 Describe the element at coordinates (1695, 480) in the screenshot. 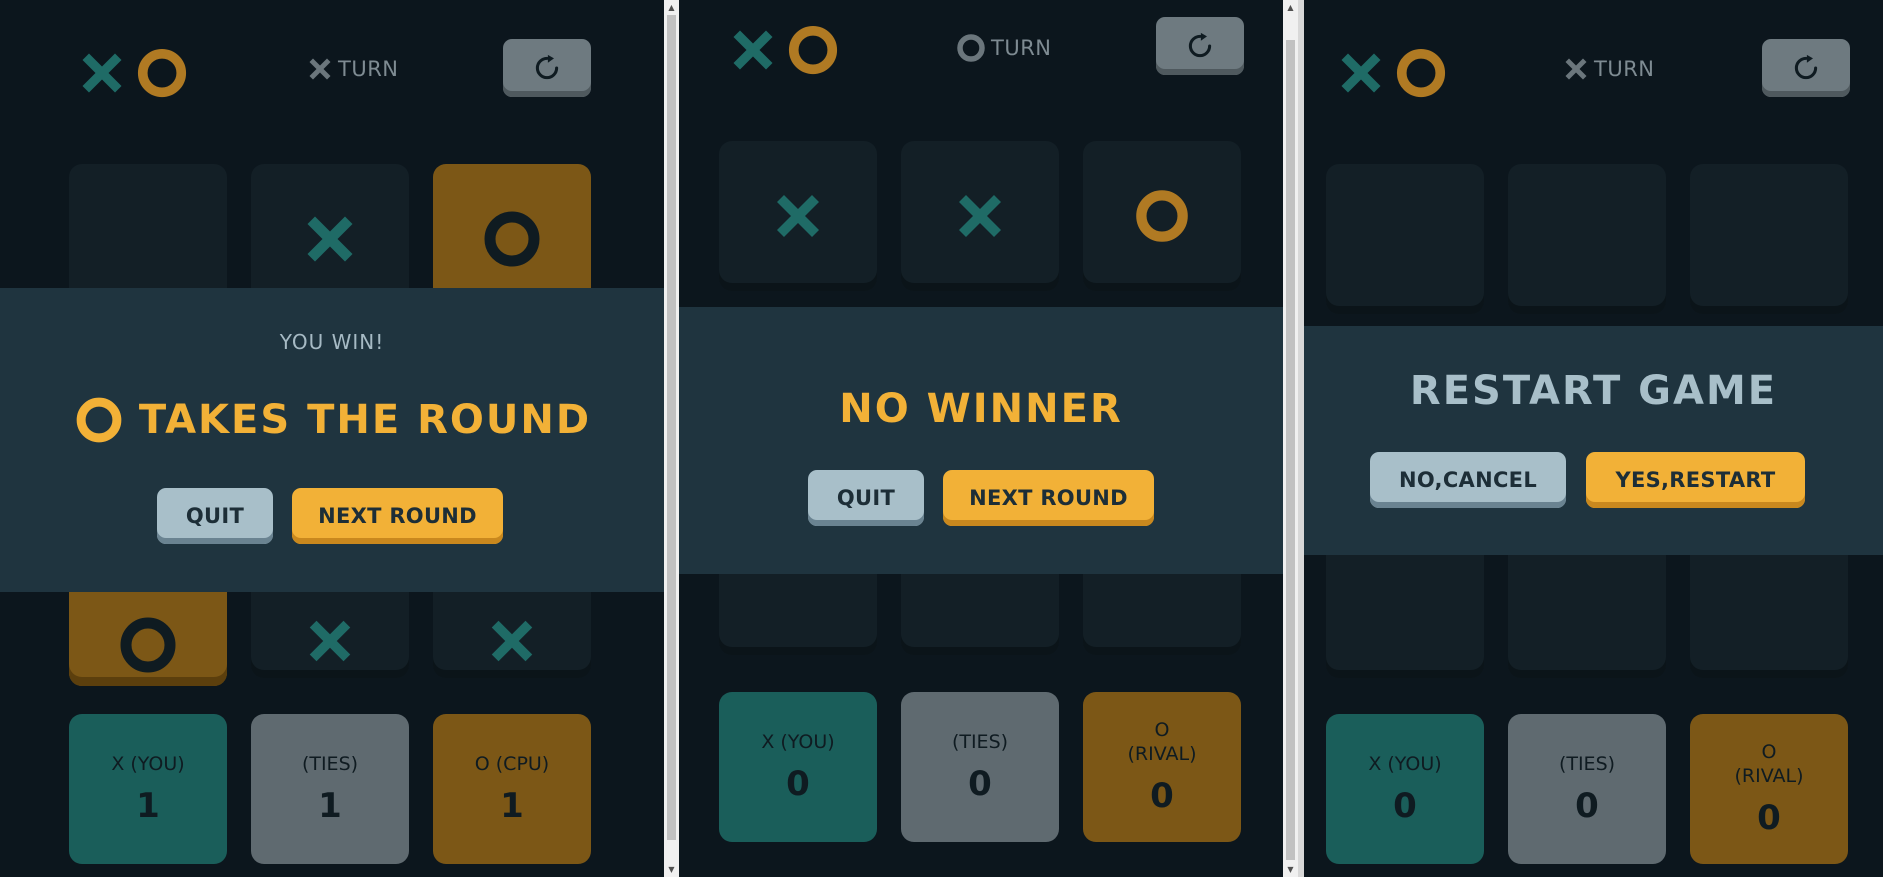

I see `confirm-restart-button: YES,RESTART` at that location.